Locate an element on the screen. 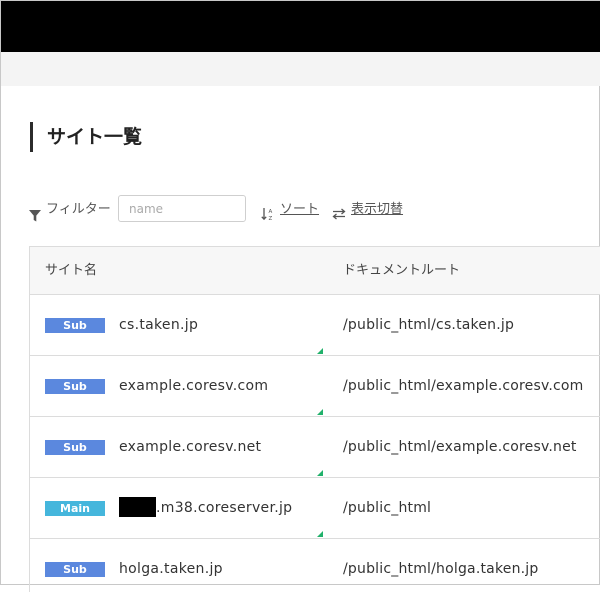  site-name: cs.taken.jp is located at coordinates (158, 325).